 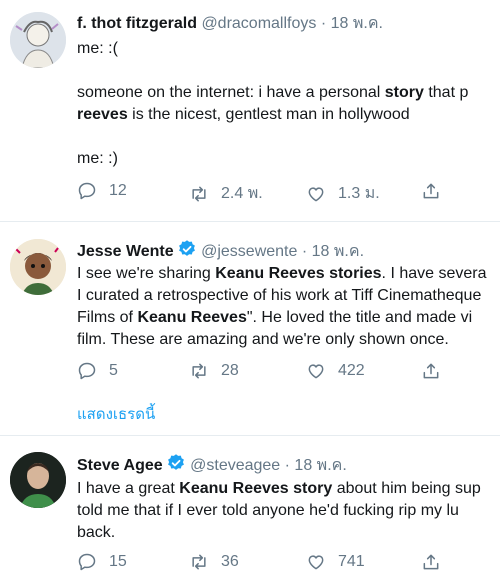 I want to click on text-run: I see we're sharing, so click(x=146, y=273).